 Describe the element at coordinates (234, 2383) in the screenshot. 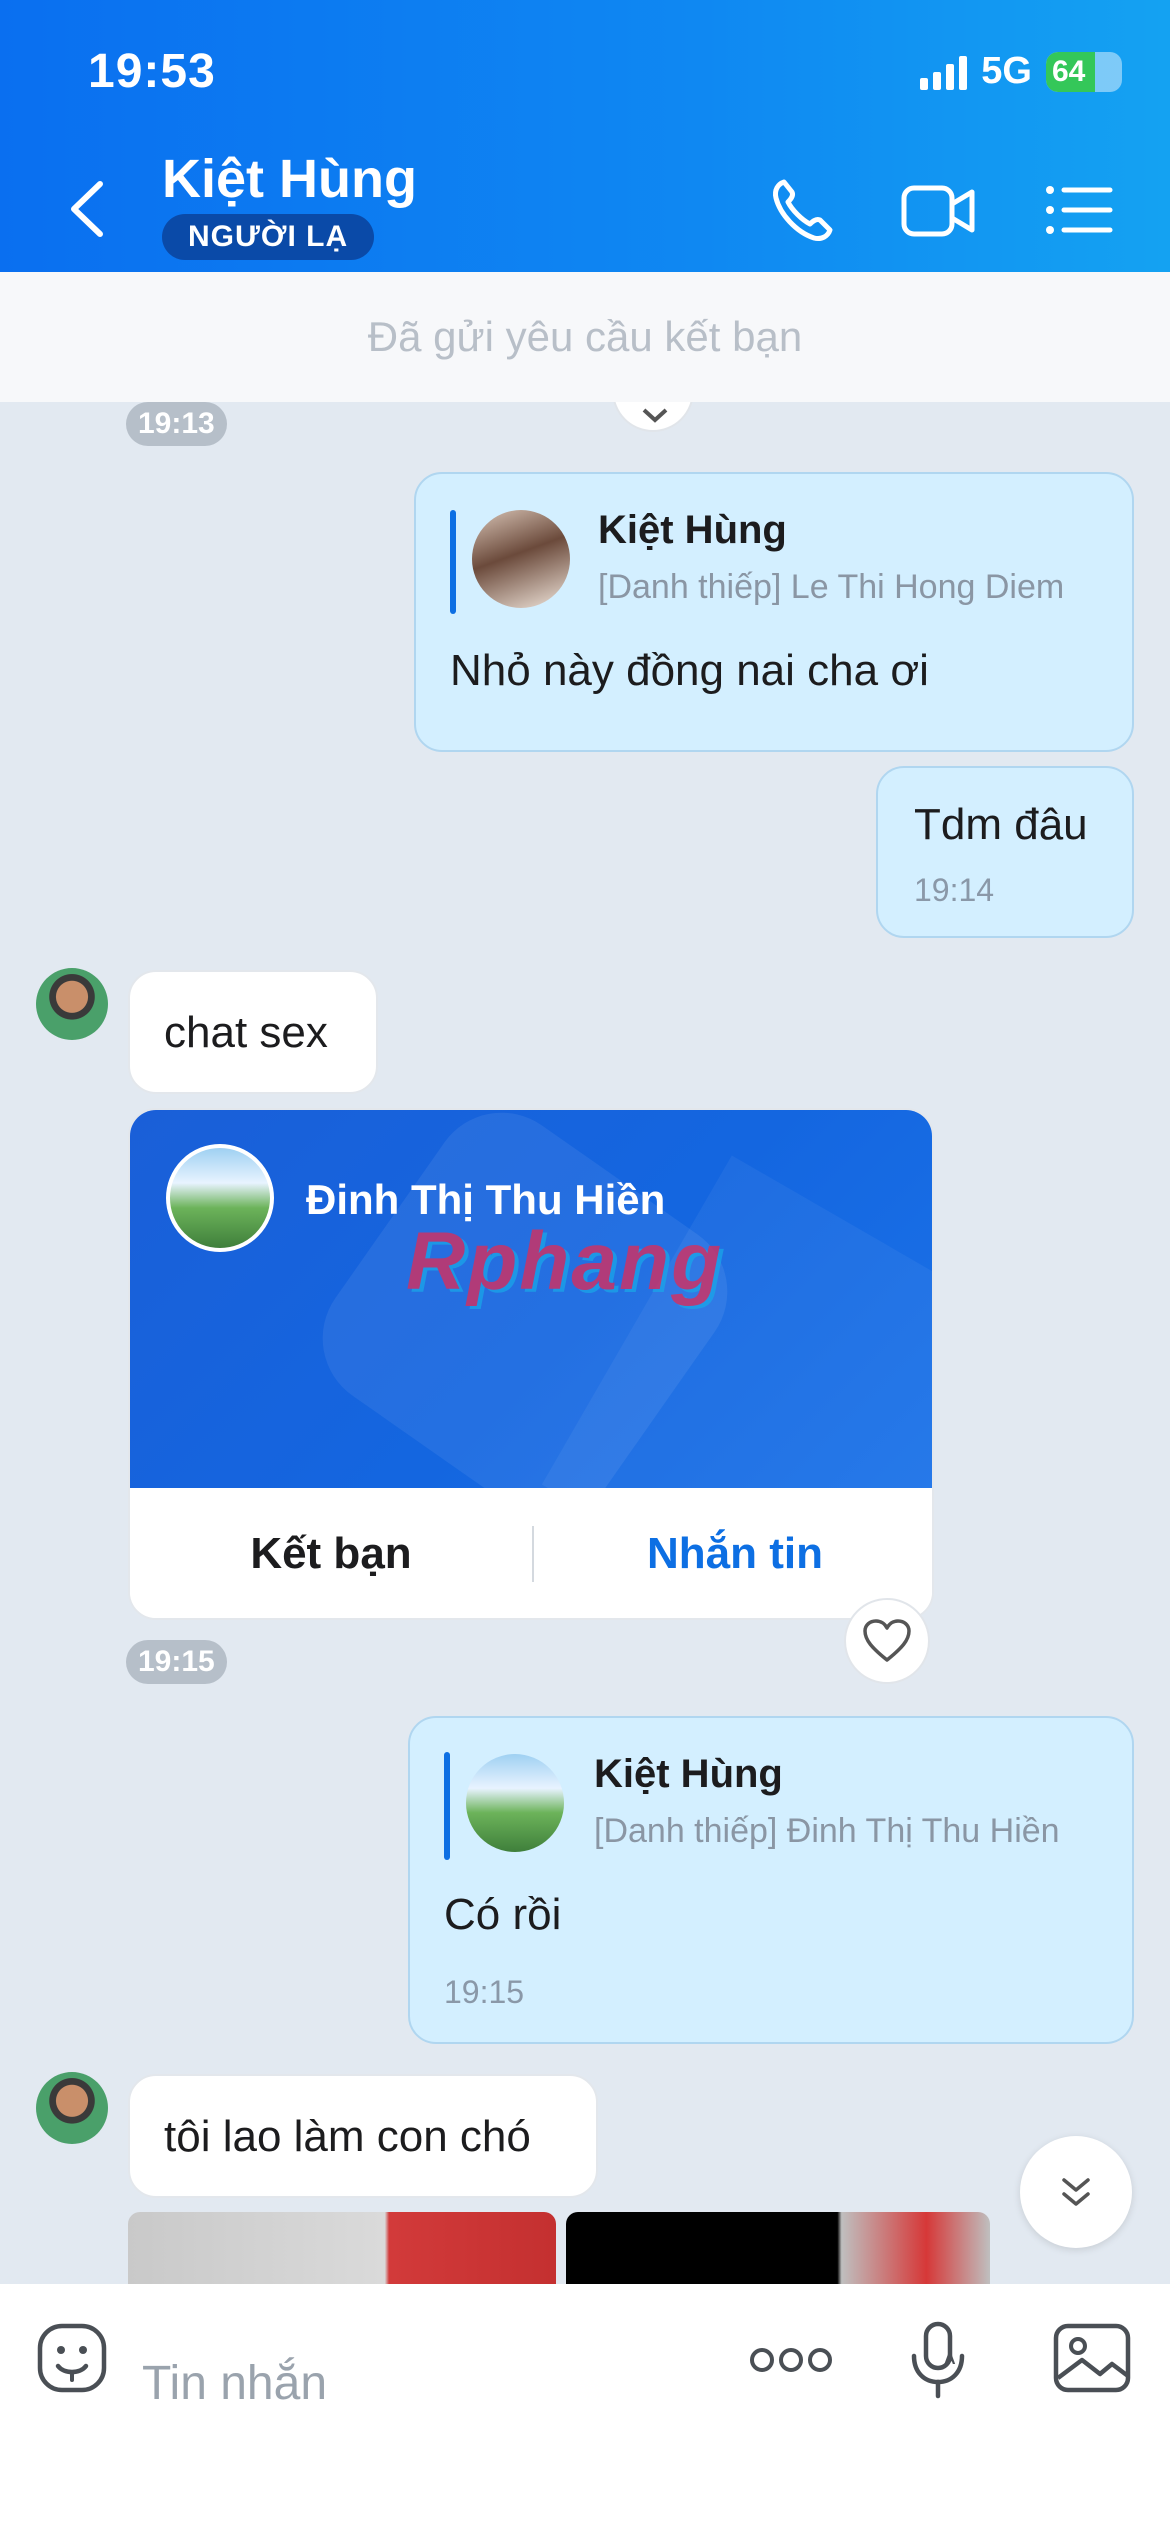

I see `message-input: Tin nhắn` at that location.